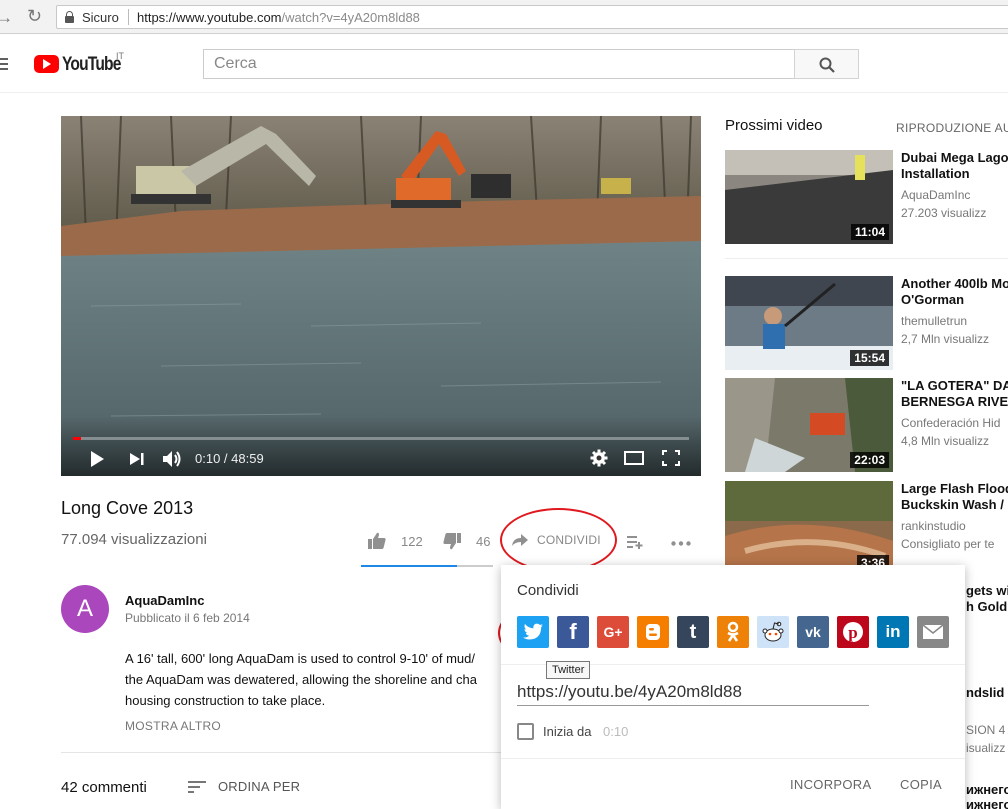 This screenshot has width=1008, height=809. What do you see at coordinates (634, 458) in the screenshot?
I see `theater-mode-icon` at bounding box center [634, 458].